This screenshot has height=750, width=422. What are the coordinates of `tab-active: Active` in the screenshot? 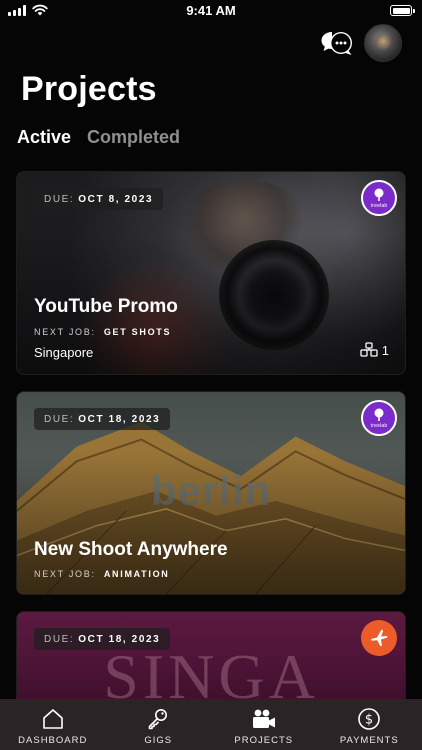 It's located at (44, 137).